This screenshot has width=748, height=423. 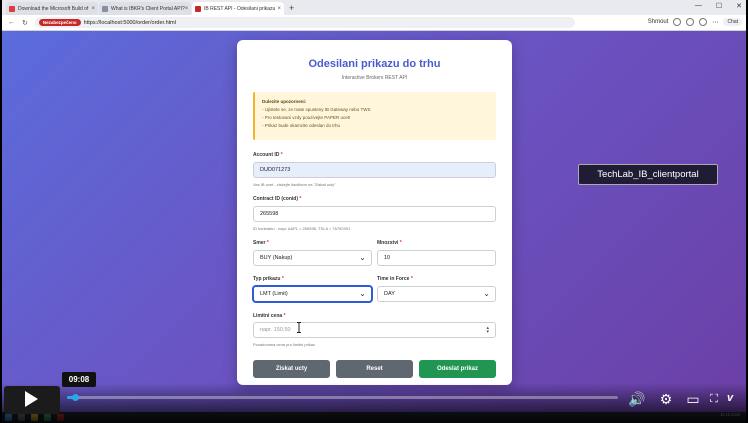 I want to click on more-icon: ⋯, so click(x=715, y=22).